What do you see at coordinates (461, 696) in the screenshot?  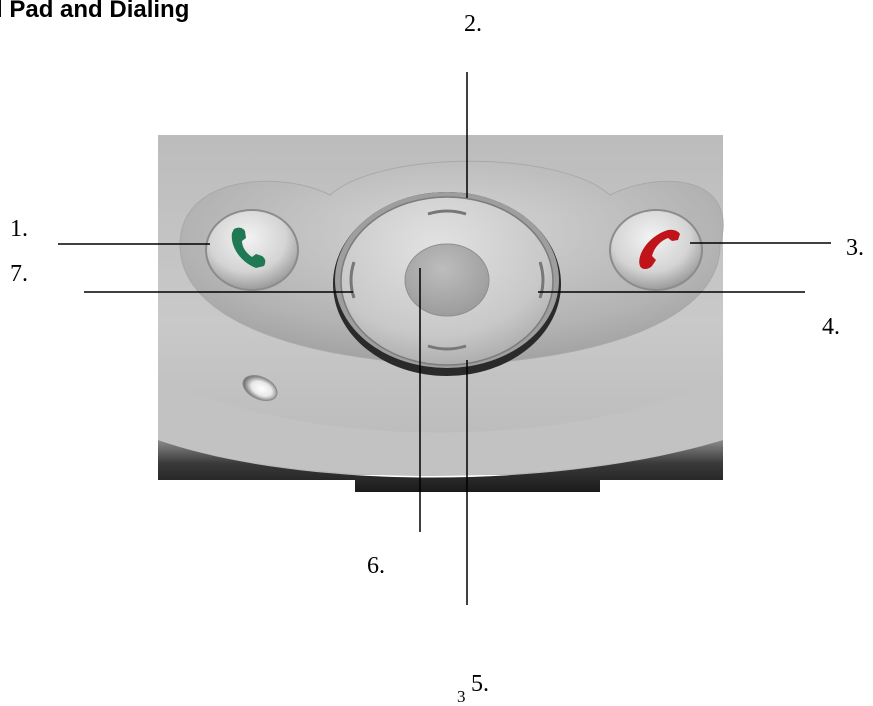 I see `page-number: 3` at bounding box center [461, 696].